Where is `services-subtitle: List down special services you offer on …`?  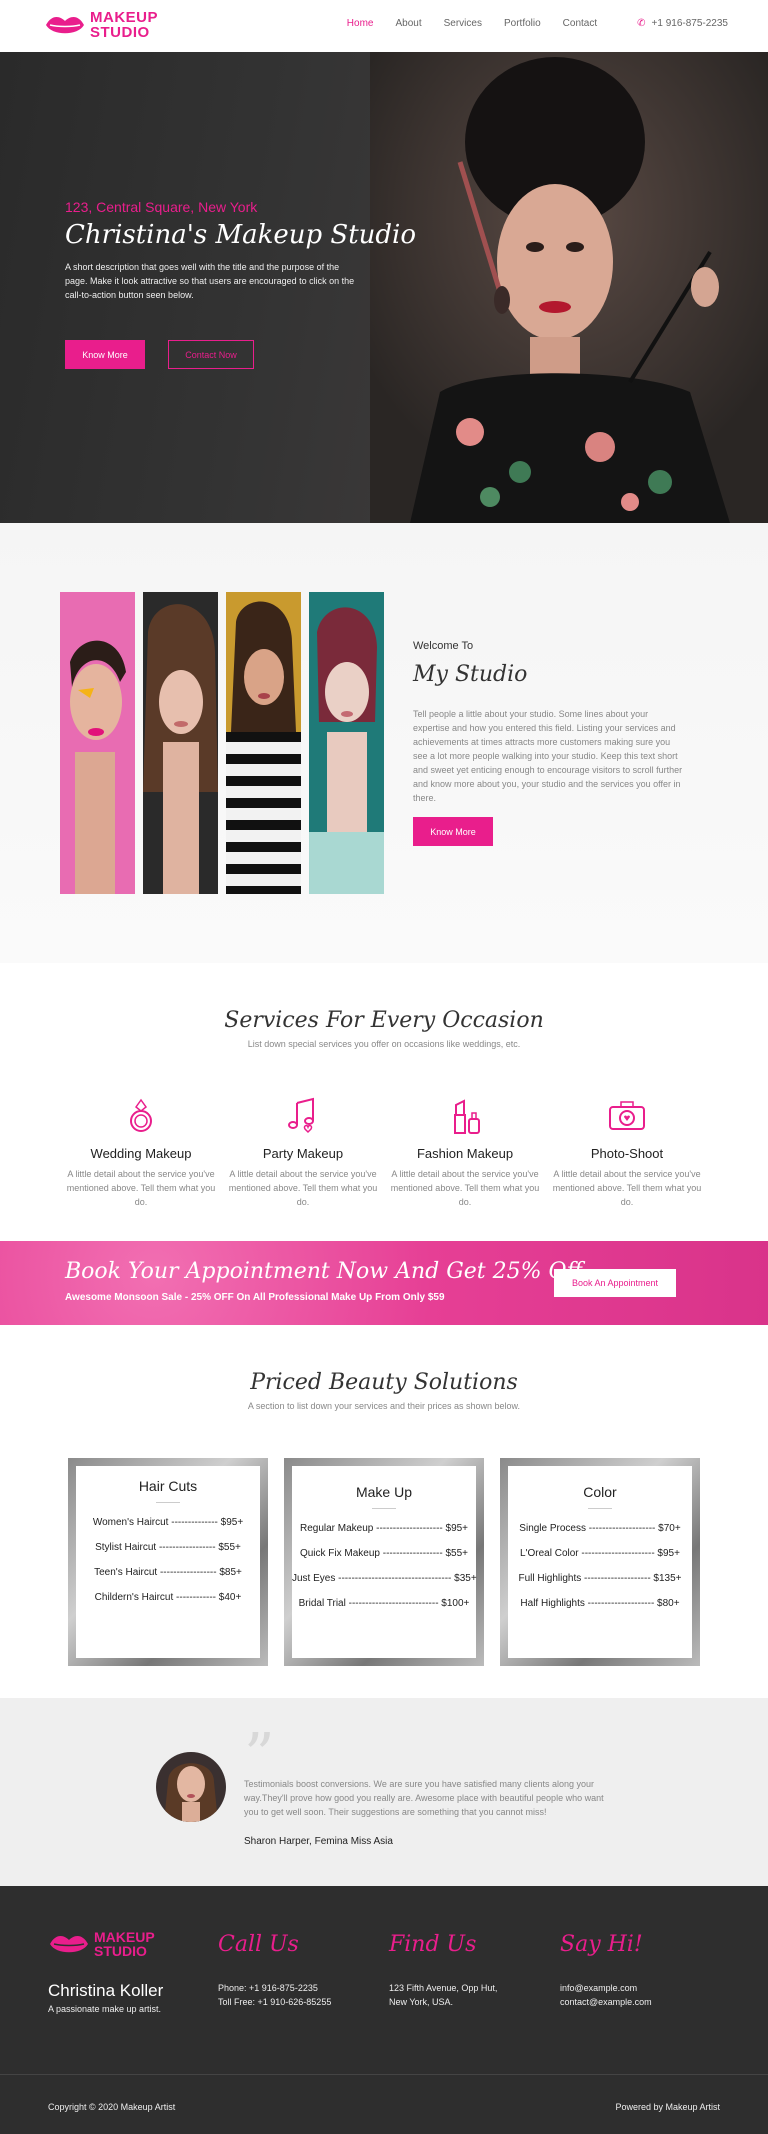 services-subtitle: List down special services you offer on … is located at coordinates (384, 1044).